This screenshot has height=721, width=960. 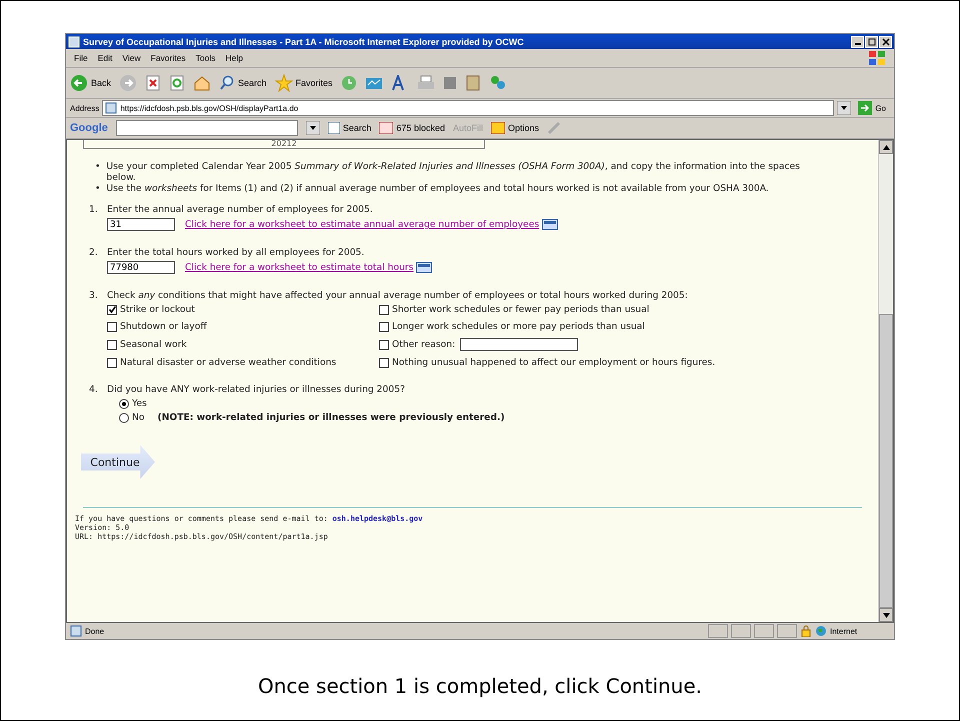 I want to click on minimize-button, so click(x=857, y=42).